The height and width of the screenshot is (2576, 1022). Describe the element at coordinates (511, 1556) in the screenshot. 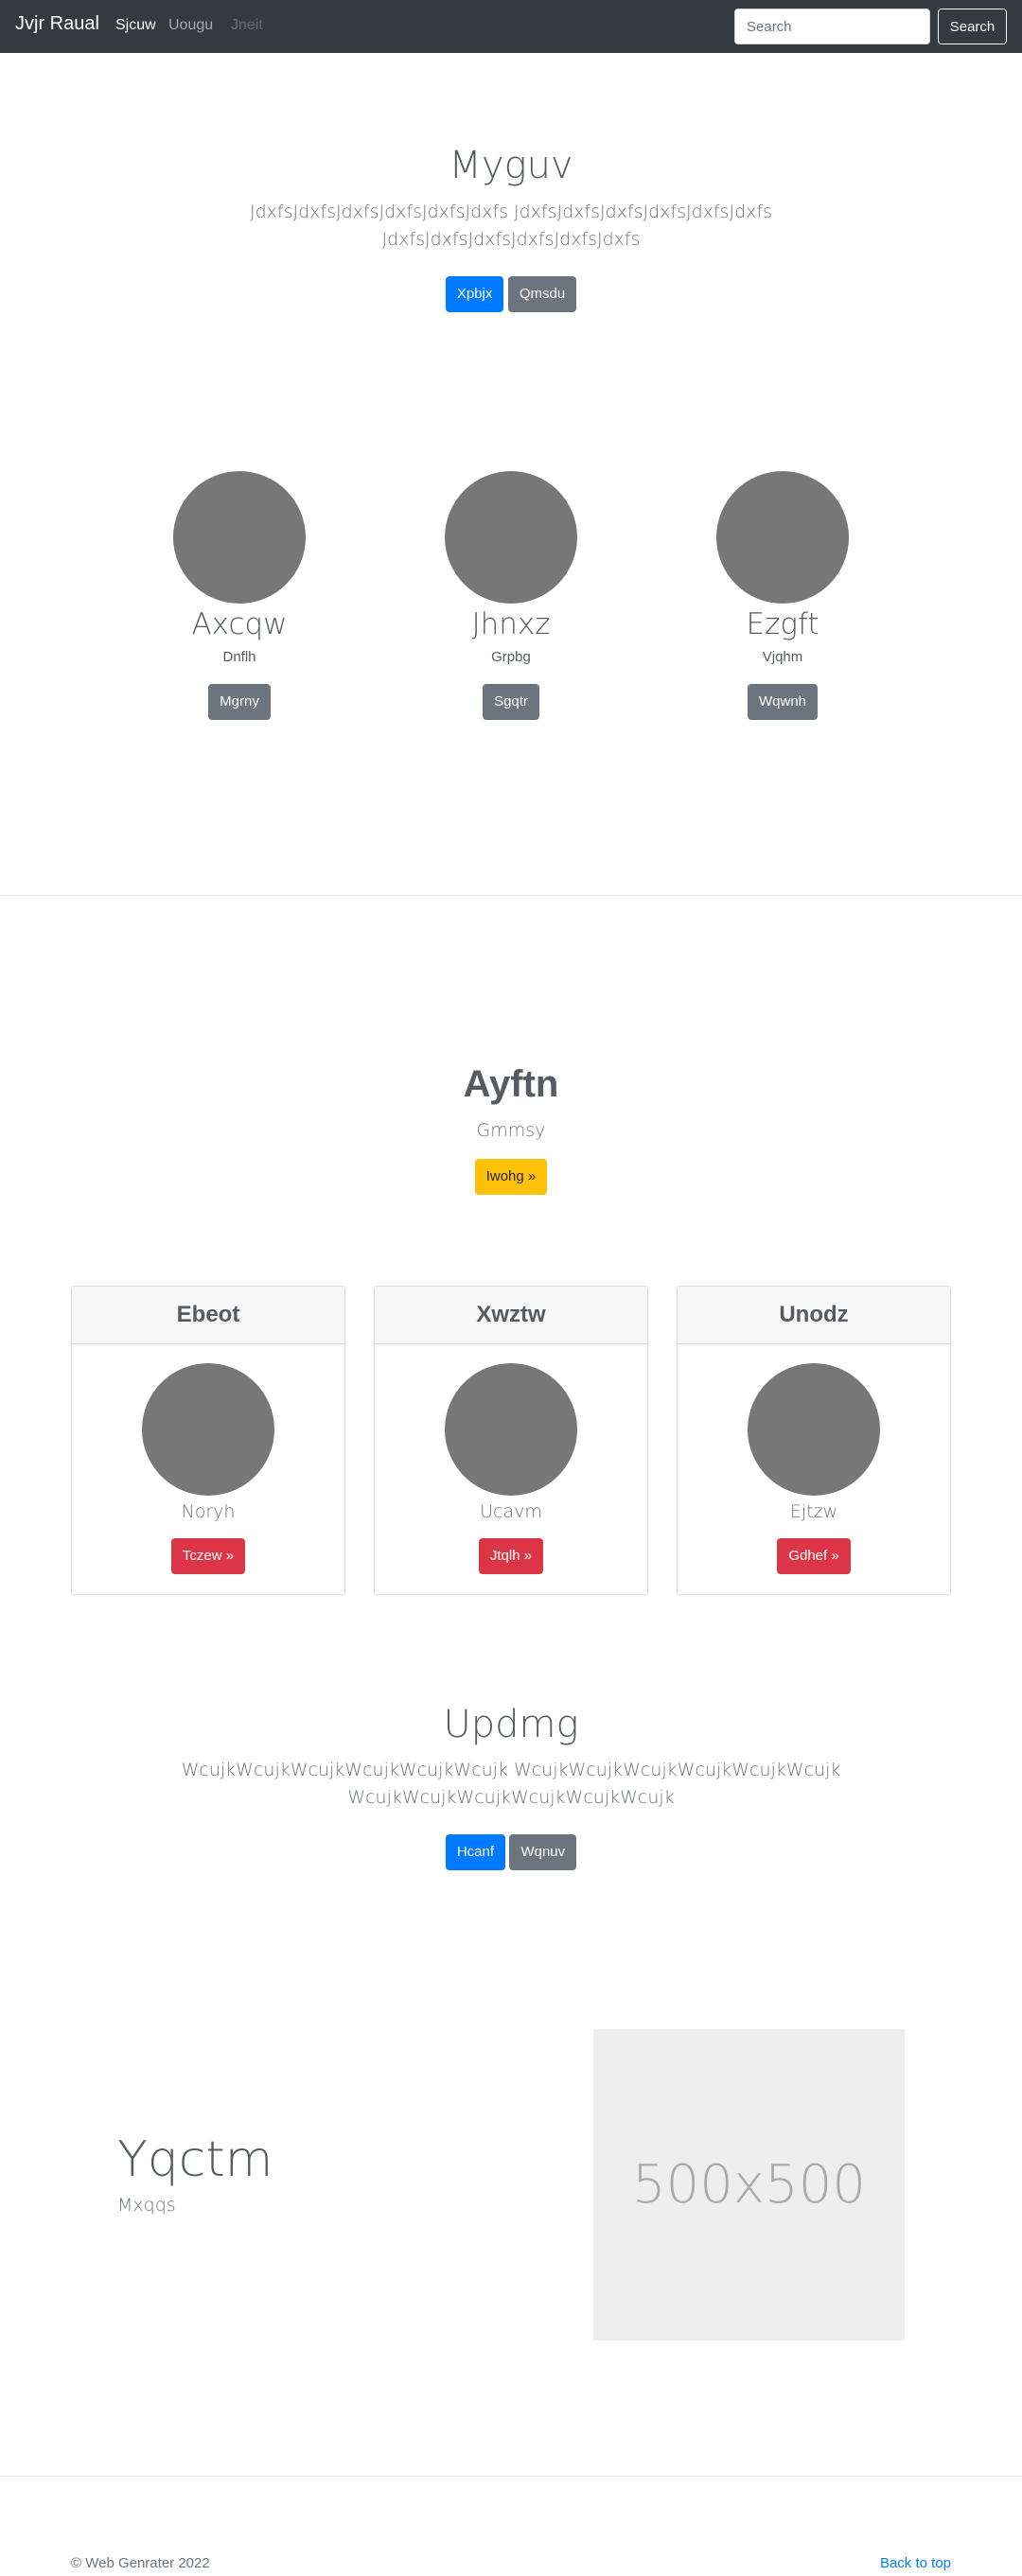

I see `card-button: Jtqlh »` at that location.